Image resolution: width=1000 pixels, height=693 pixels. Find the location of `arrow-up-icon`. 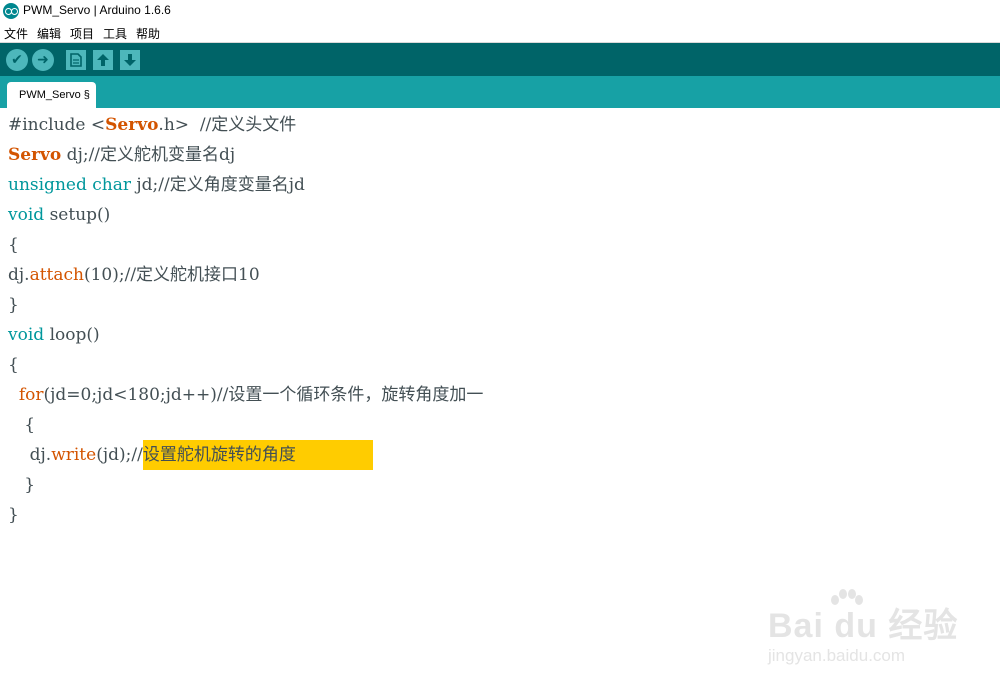

arrow-up-icon is located at coordinates (103, 60).